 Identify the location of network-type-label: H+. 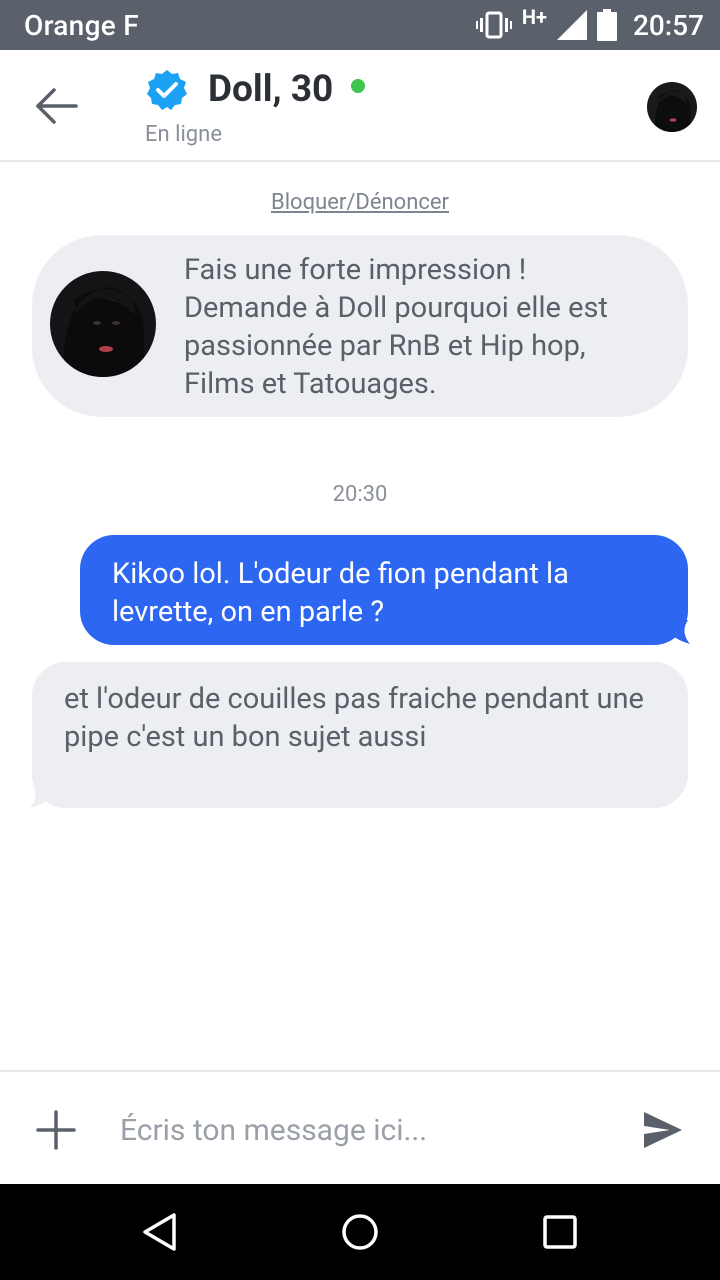
(534, 17).